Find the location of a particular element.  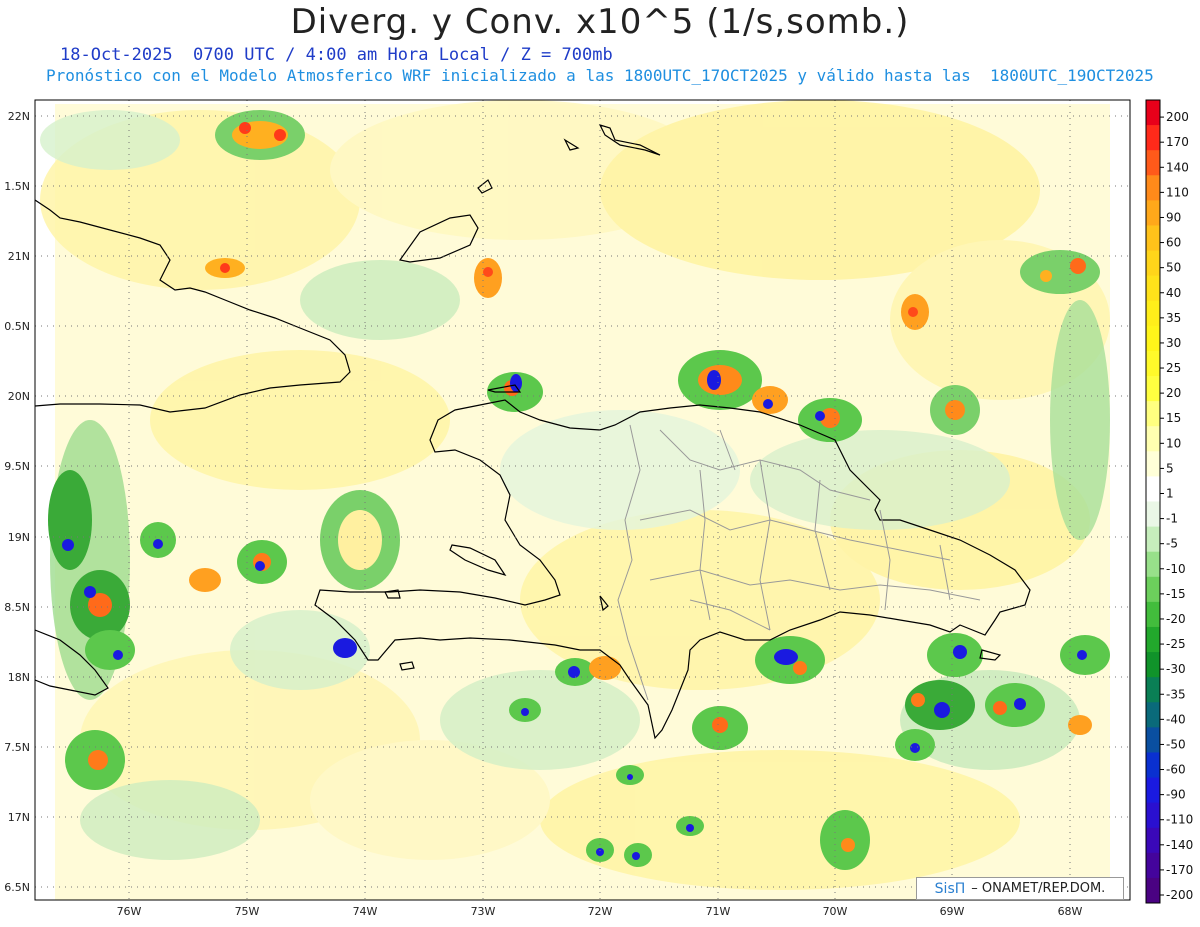

lat-label: 21N is located at coordinates (19, 256).